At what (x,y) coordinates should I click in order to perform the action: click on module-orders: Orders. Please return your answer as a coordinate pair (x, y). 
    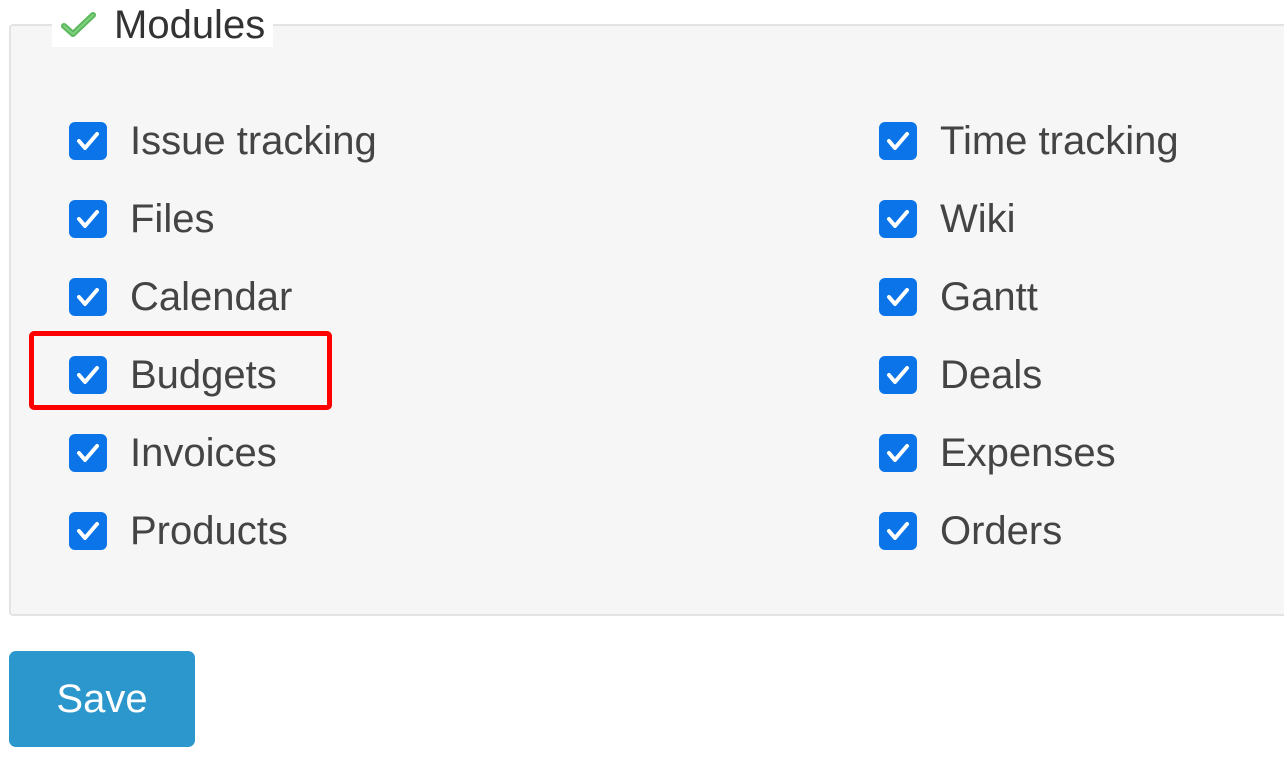
    Looking at the image, I should click on (970, 531).